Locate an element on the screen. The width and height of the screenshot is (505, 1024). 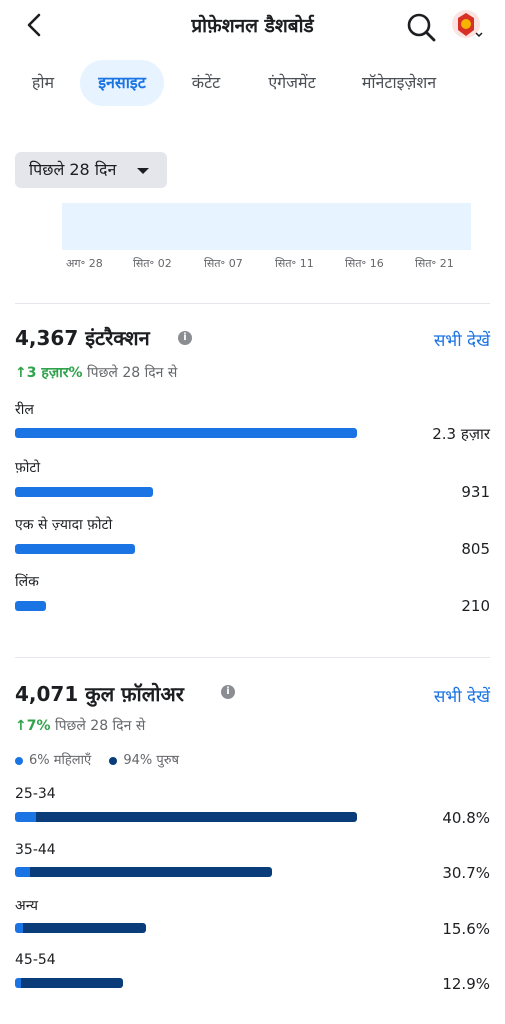
delta-value: ↑3 हज़ार% is located at coordinates (49, 373).